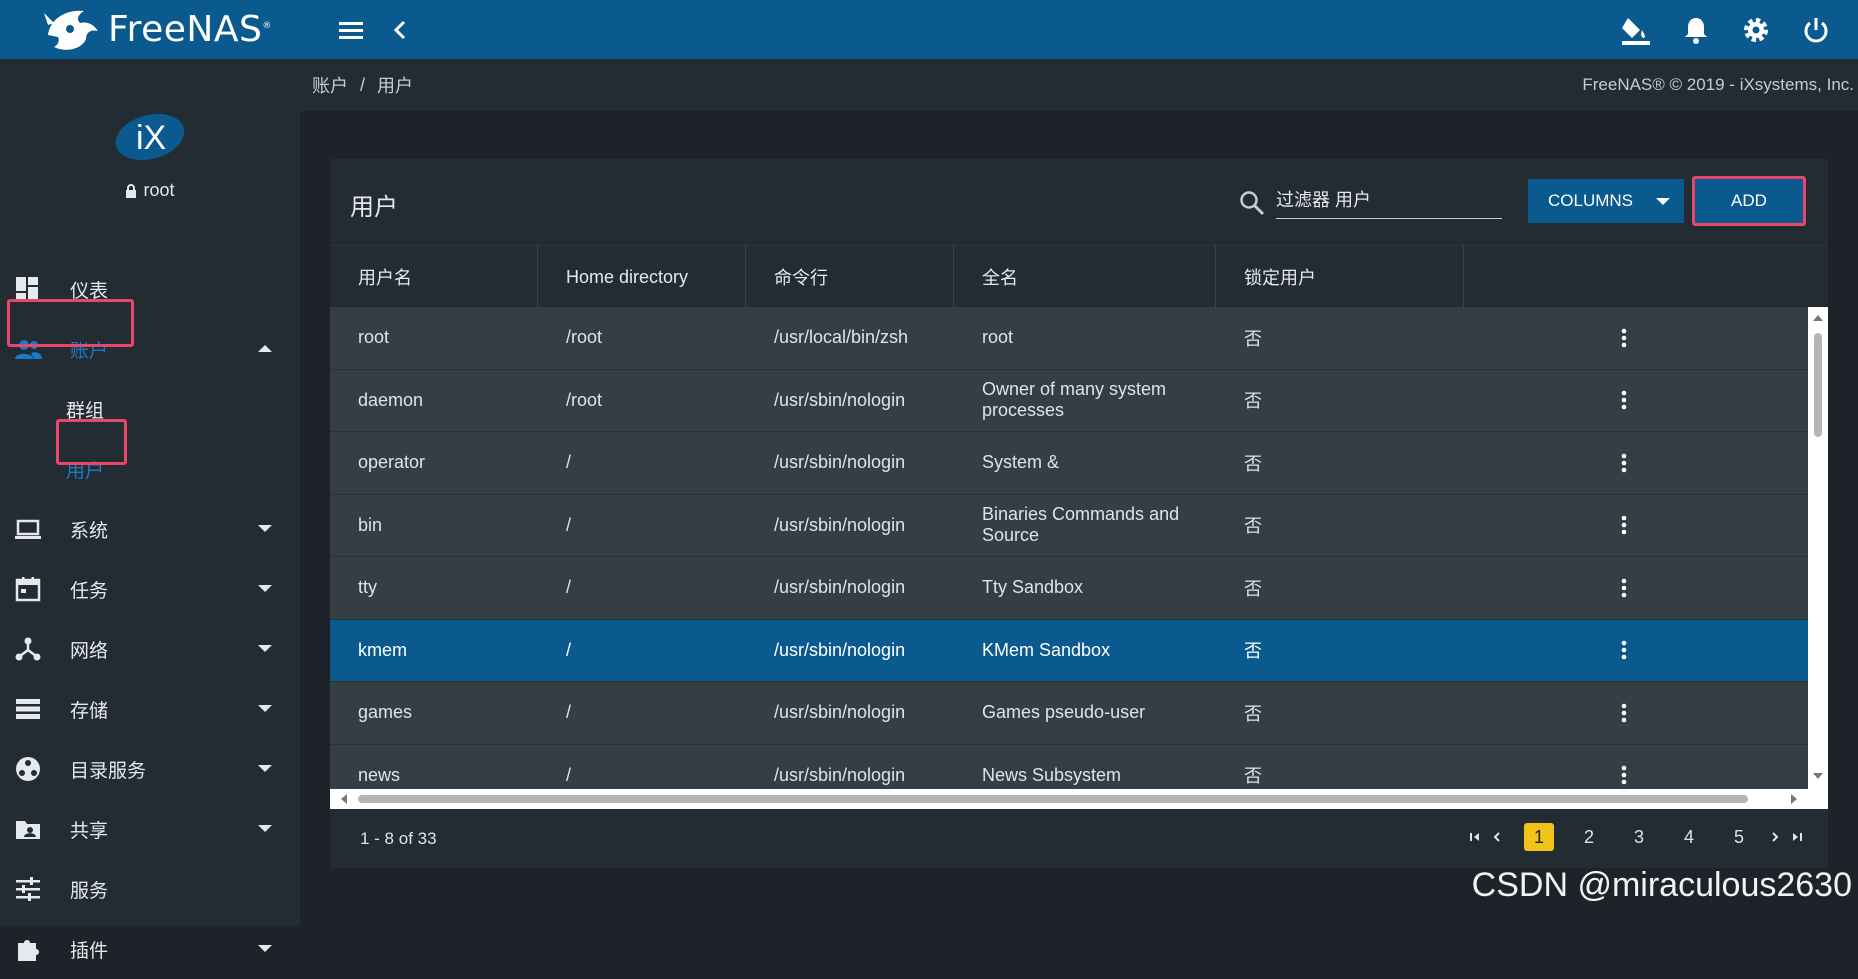 This screenshot has width=1858, height=979. I want to click on add-user-button: ADD, so click(1749, 201).